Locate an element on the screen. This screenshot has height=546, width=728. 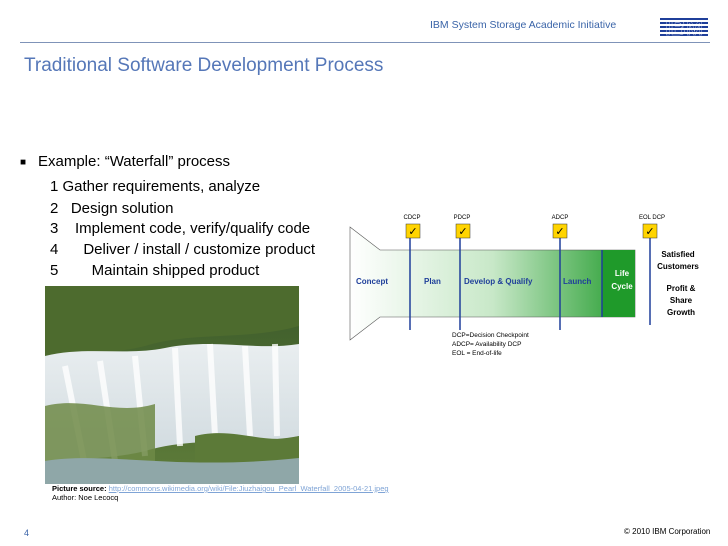
page-title: Traditional Software Development Process is located at coordinates (204, 65).